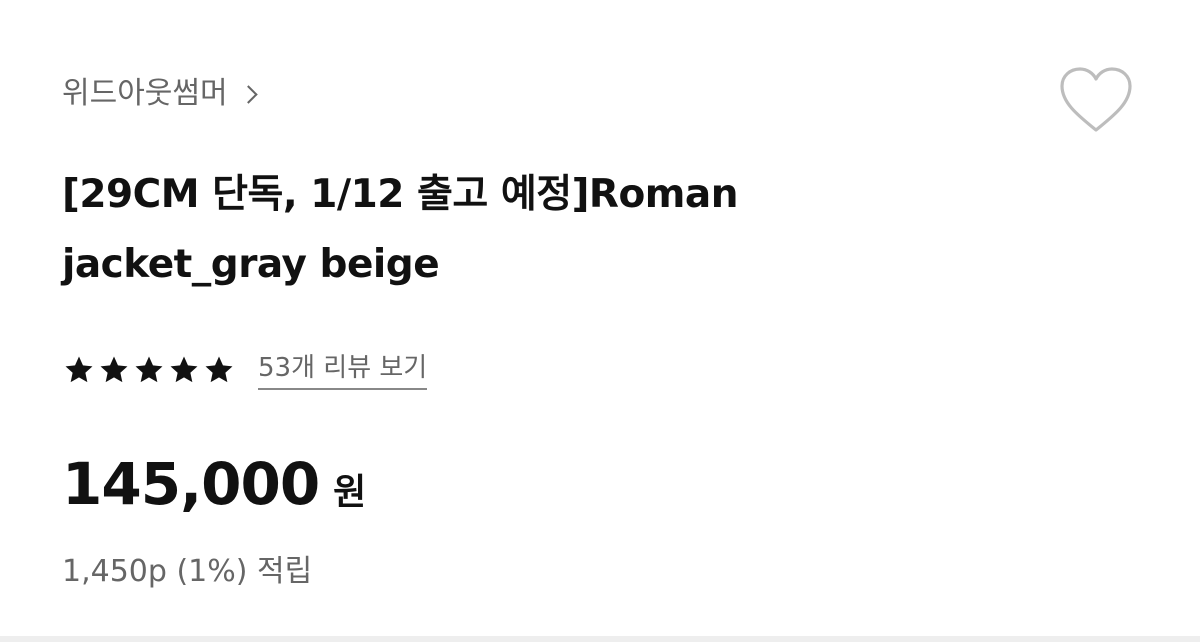 Image resolution: width=1200 pixels, height=642 pixels. Describe the element at coordinates (400, 194) in the screenshot. I see `product-title-line-1: [29CM 단독, 1/12 출고 예정]Roman` at that location.